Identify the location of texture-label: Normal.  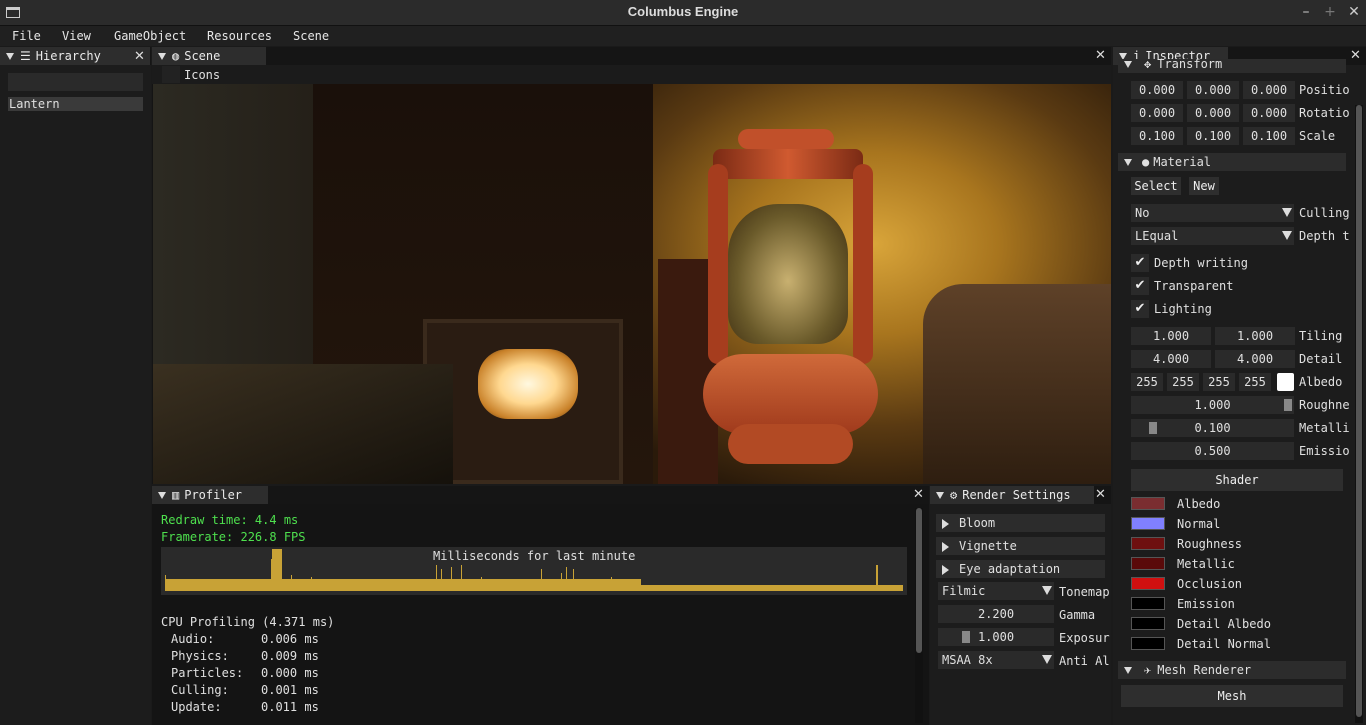
(1199, 524).